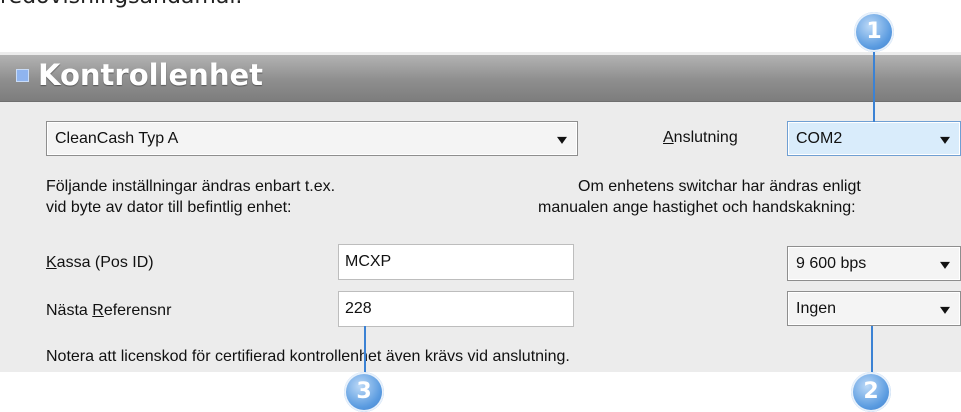 The image size is (961, 412). Describe the element at coordinates (109, 310) in the screenshot. I see `reference-label: Nästa Referensnr` at that location.